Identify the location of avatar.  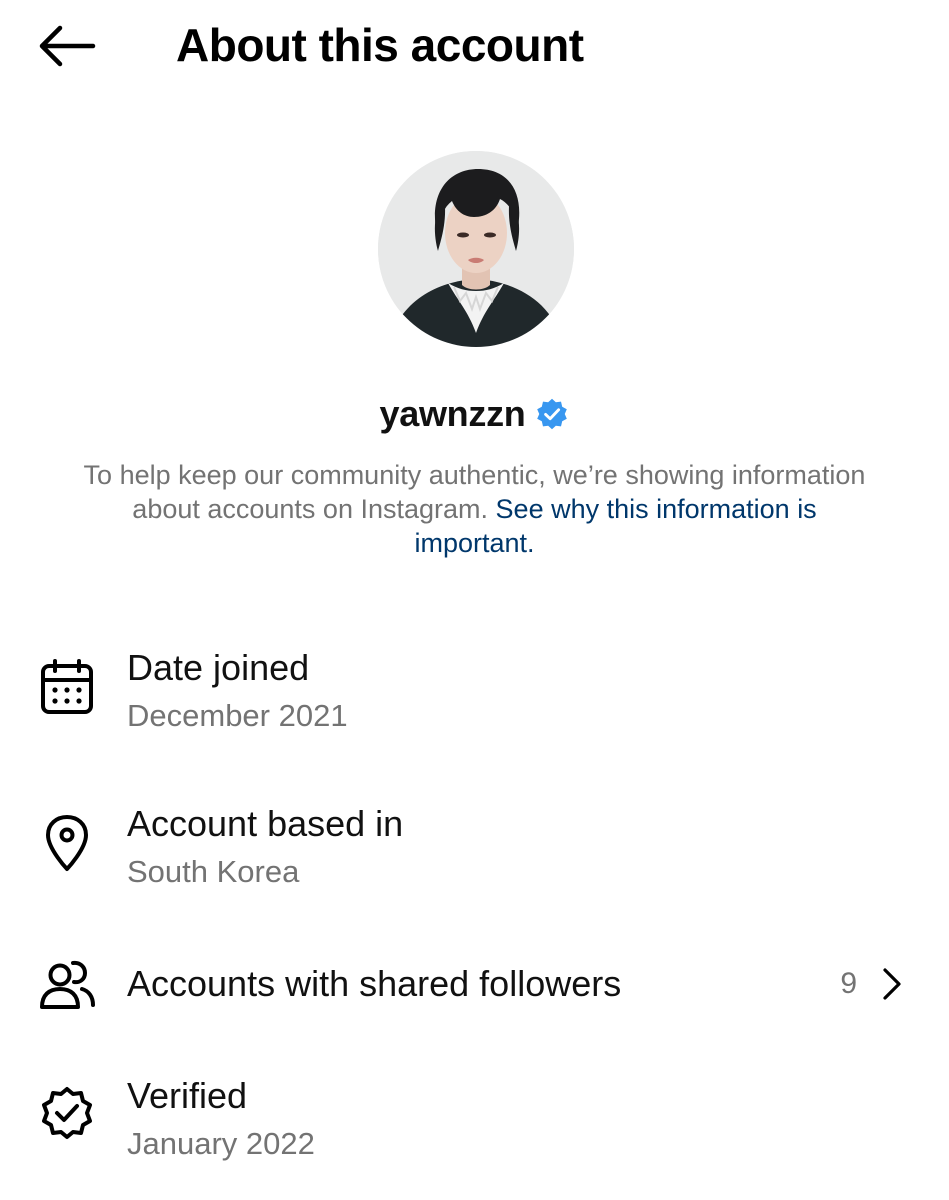
(476, 249).